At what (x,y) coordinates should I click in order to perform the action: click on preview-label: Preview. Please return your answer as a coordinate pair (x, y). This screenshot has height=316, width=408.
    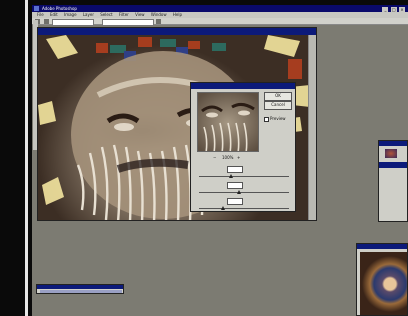
    Looking at the image, I should click on (278, 118).